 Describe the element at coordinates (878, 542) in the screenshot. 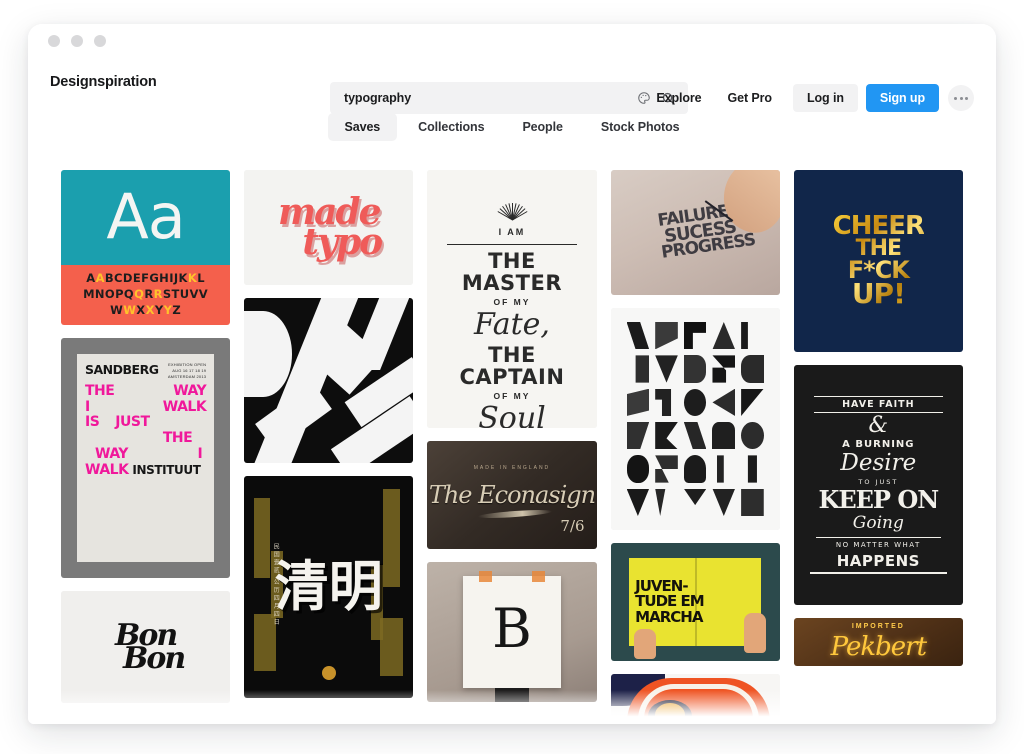

I see `chalk-no-matter: NO MATTER WHAT` at that location.